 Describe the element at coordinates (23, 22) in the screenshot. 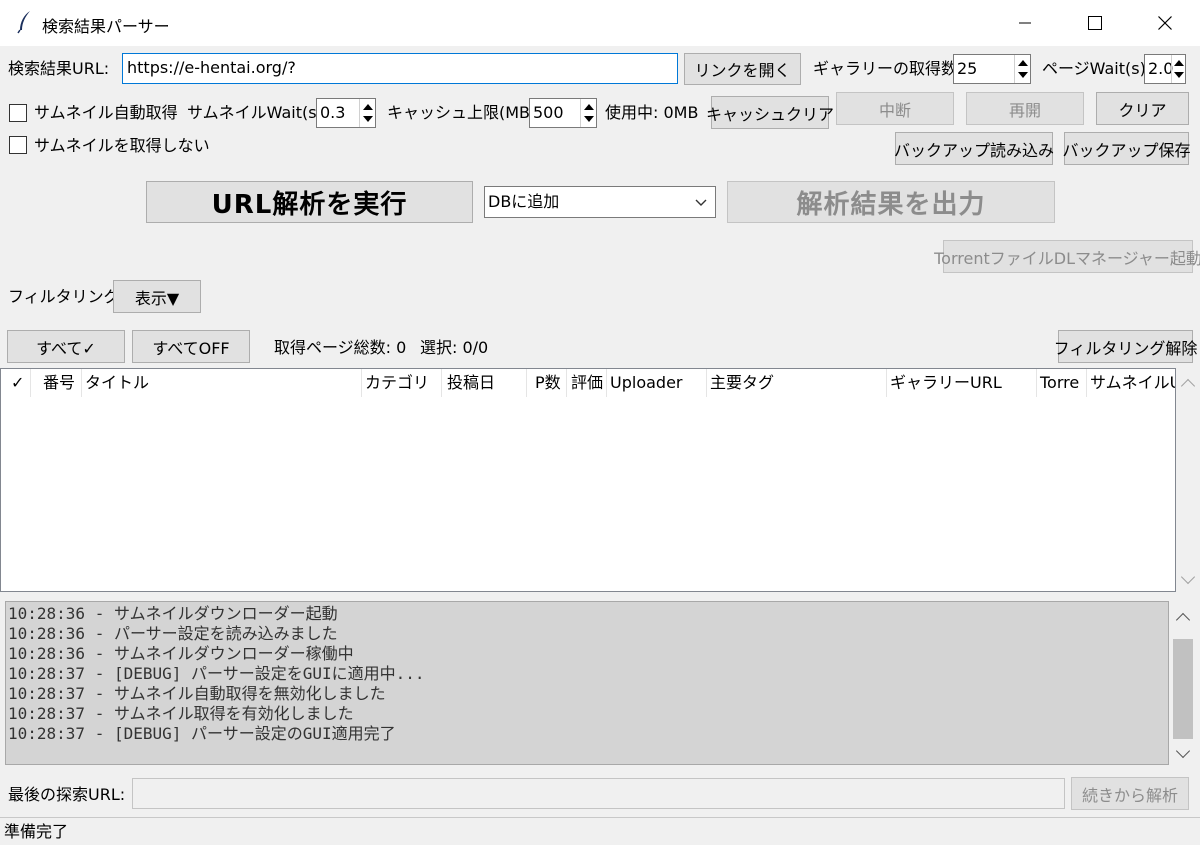

I see `feather-icon` at that location.